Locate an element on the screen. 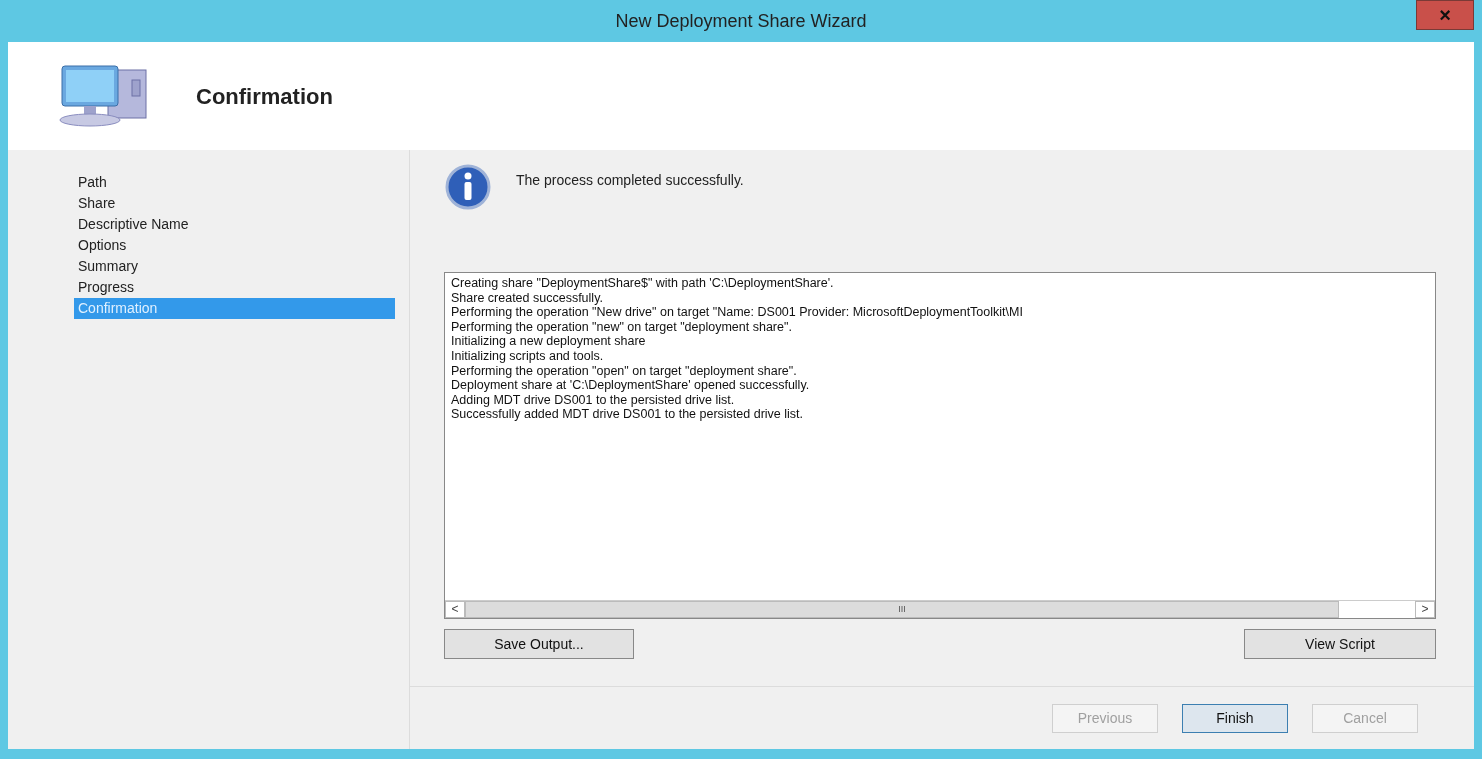 Image resolution: width=1482 pixels, height=759 pixels. log-line: Deployment share at 'C:\DeploymentShare' opened successfully. is located at coordinates (631, 385).